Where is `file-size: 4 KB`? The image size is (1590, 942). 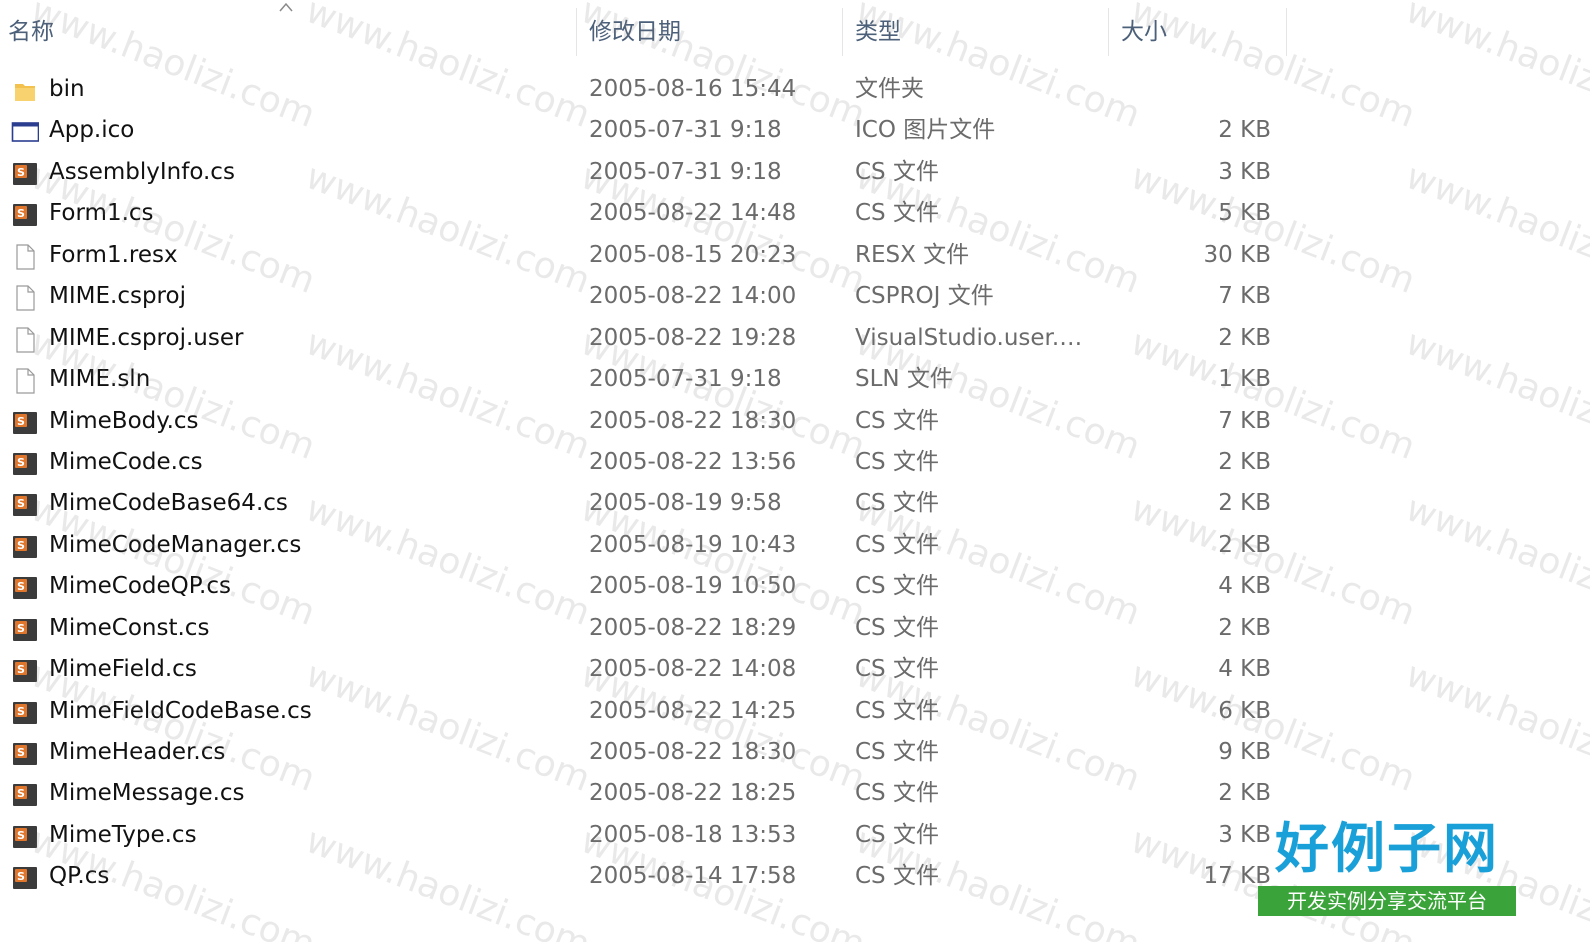 file-size: 4 KB is located at coordinates (1244, 669).